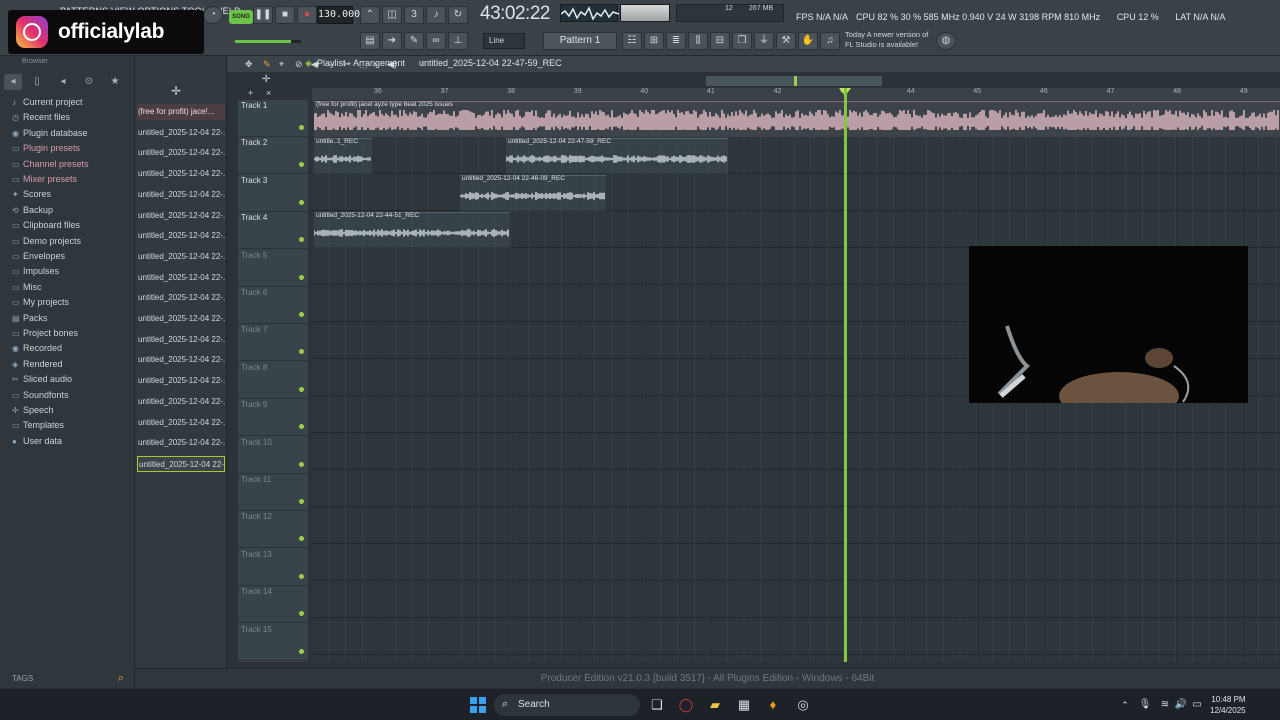  I want to click on stamp-icon: ⊥, so click(458, 41).